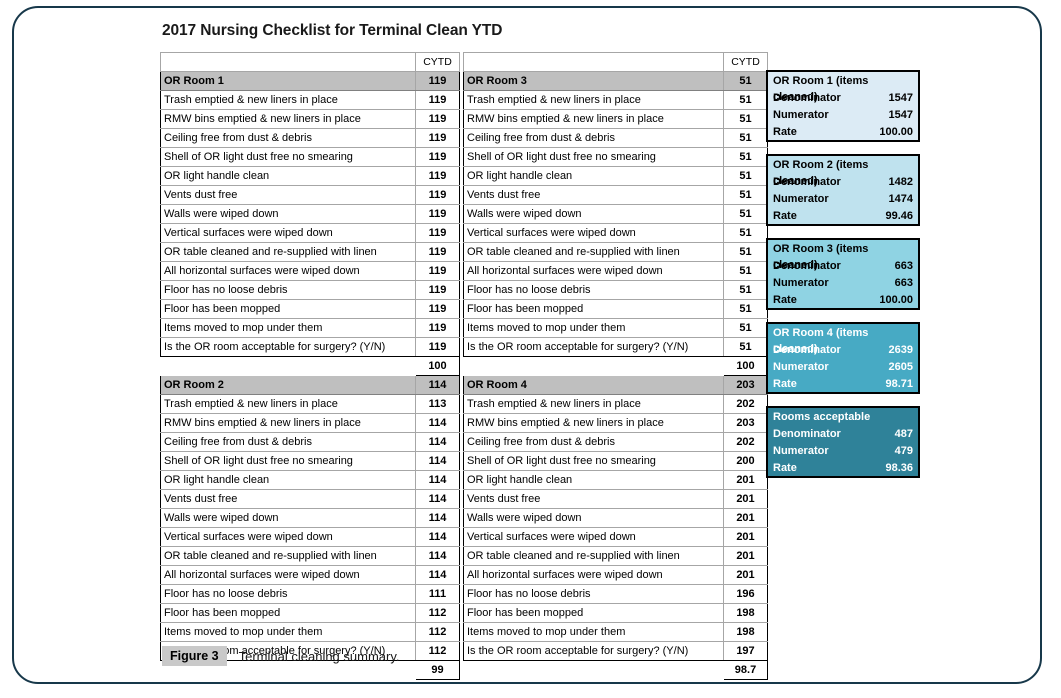 Image resolution: width=1061 pixels, height=698 pixels. Describe the element at coordinates (310, 290) in the screenshot. I see `table-row: Floor has no loose debris 119` at that location.